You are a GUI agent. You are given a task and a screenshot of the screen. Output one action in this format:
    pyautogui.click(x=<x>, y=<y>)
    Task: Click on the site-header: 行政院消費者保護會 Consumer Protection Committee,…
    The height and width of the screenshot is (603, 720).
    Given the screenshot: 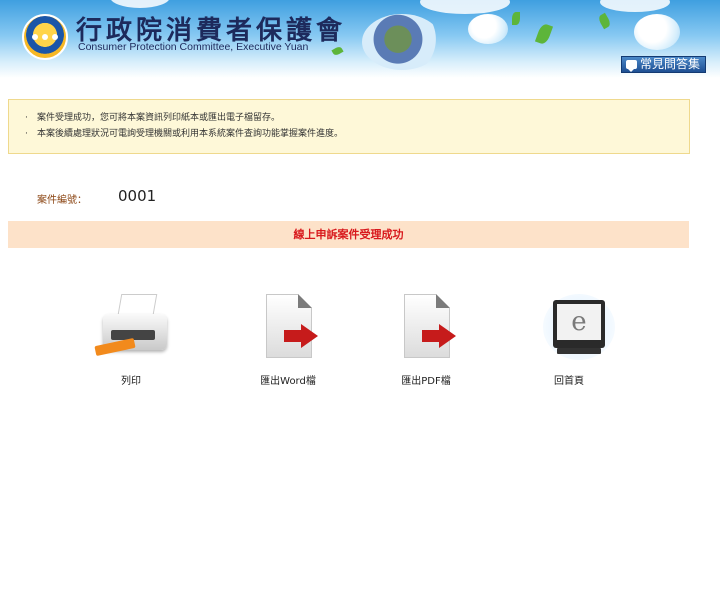 What is the action you would take?
    pyautogui.click(x=360, y=39)
    